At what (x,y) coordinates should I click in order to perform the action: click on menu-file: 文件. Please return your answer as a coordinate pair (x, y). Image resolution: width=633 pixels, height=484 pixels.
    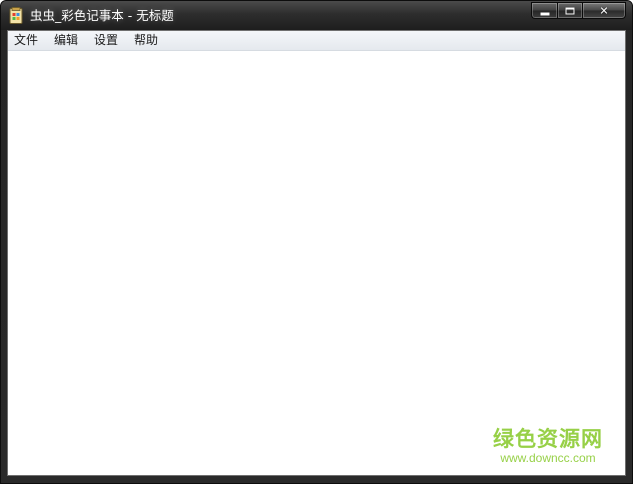
    Looking at the image, I should click on (26, 40).